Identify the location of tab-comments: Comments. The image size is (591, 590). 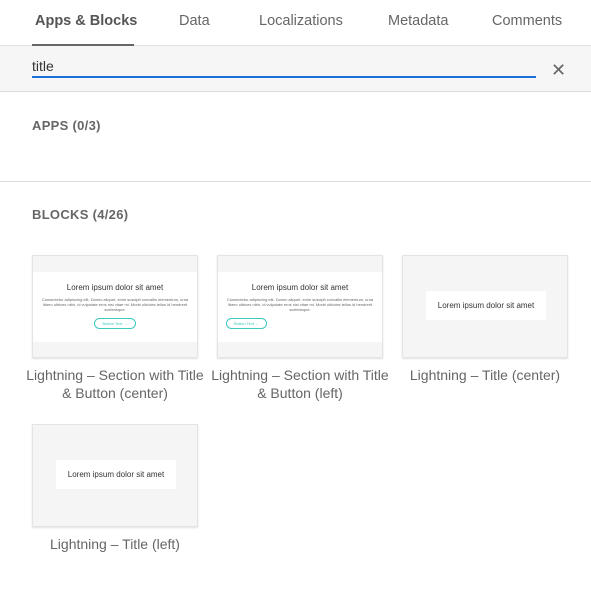
(527, 21).